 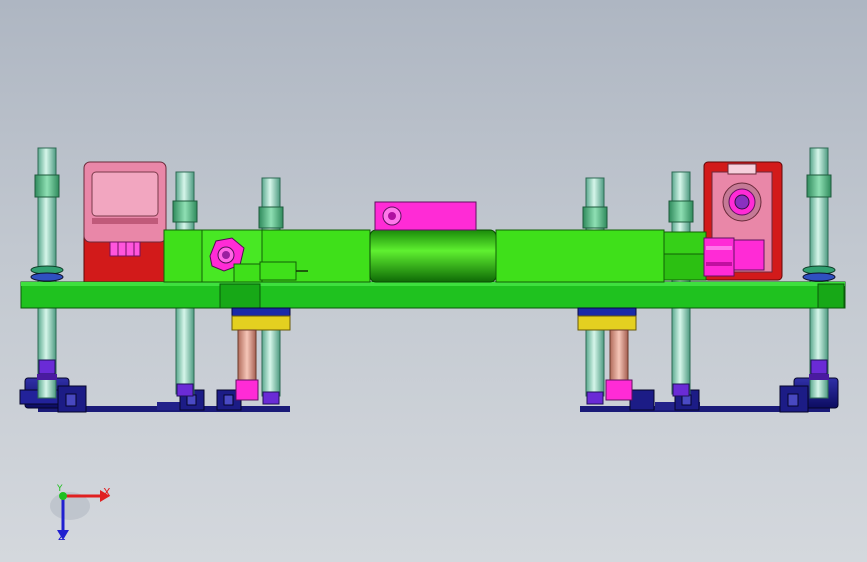 What do you see at coordinates (601, 256) in the screenshot?
I see `cylinder-right-block` at bounding box center [601, 256].